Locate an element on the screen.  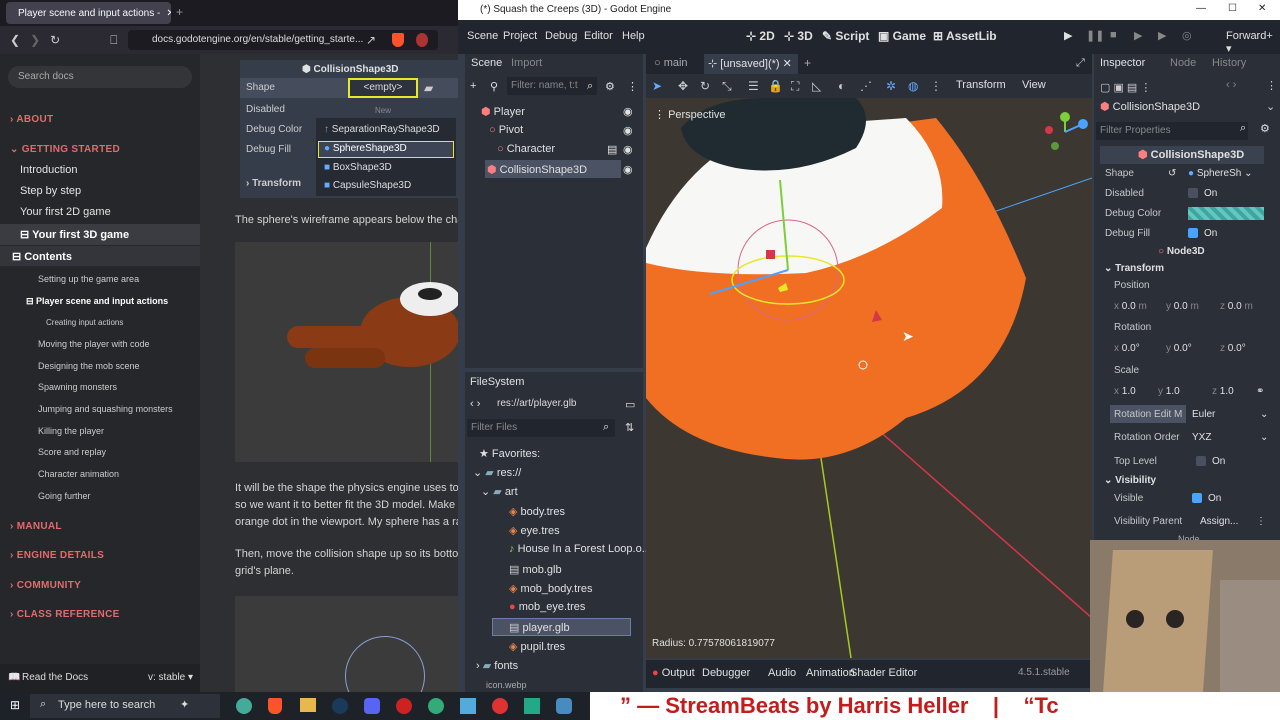
position-y-field: y 0.0 m is located at coordinates (1182, 306).